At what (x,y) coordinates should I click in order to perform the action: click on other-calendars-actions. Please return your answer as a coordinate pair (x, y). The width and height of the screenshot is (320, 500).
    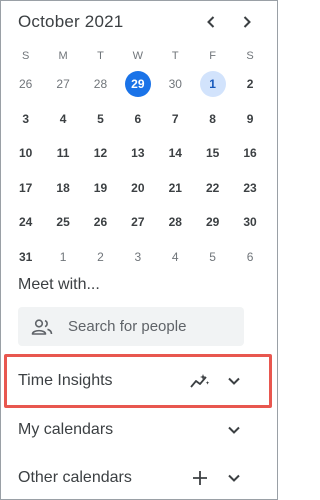
    Looking at the image, I should click on (217, 478).